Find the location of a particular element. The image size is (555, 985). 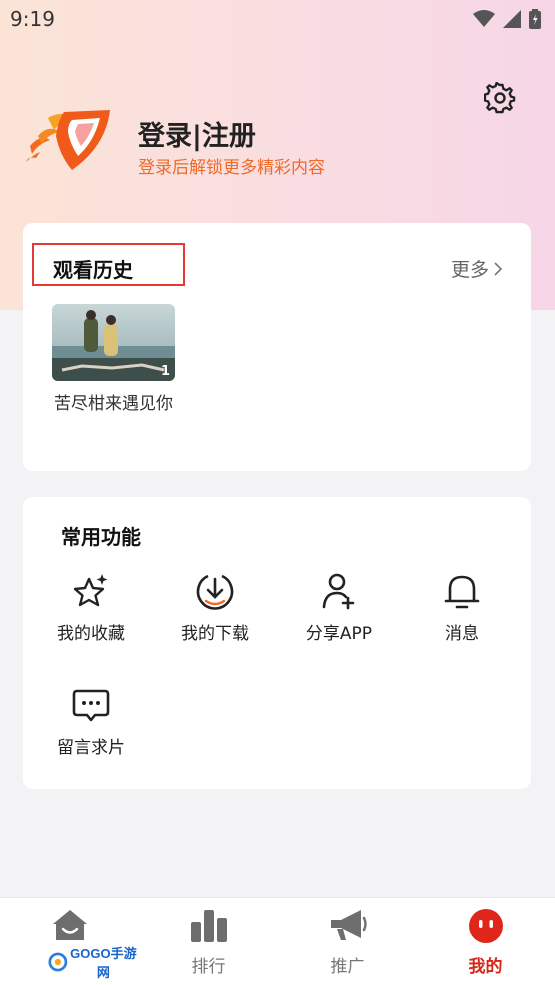

status-icons is located at coordinates (507, 19).